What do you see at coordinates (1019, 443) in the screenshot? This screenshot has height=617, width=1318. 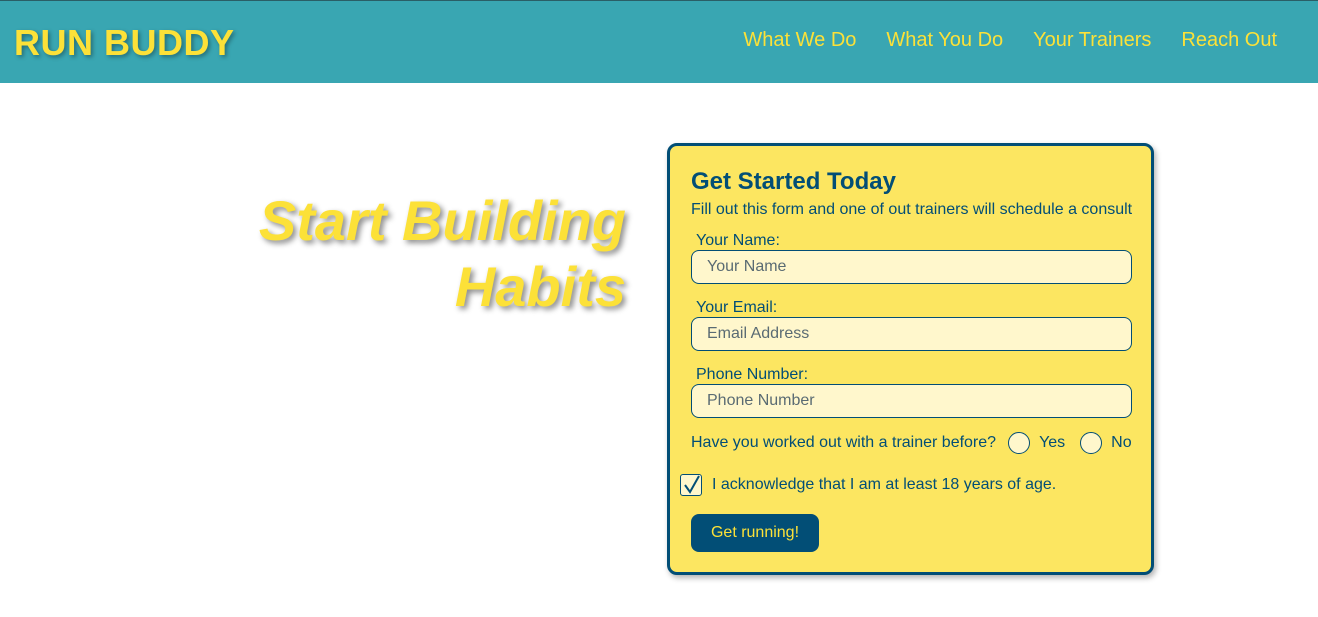 I see `radio-yes` at bounding box center [1019, 443].